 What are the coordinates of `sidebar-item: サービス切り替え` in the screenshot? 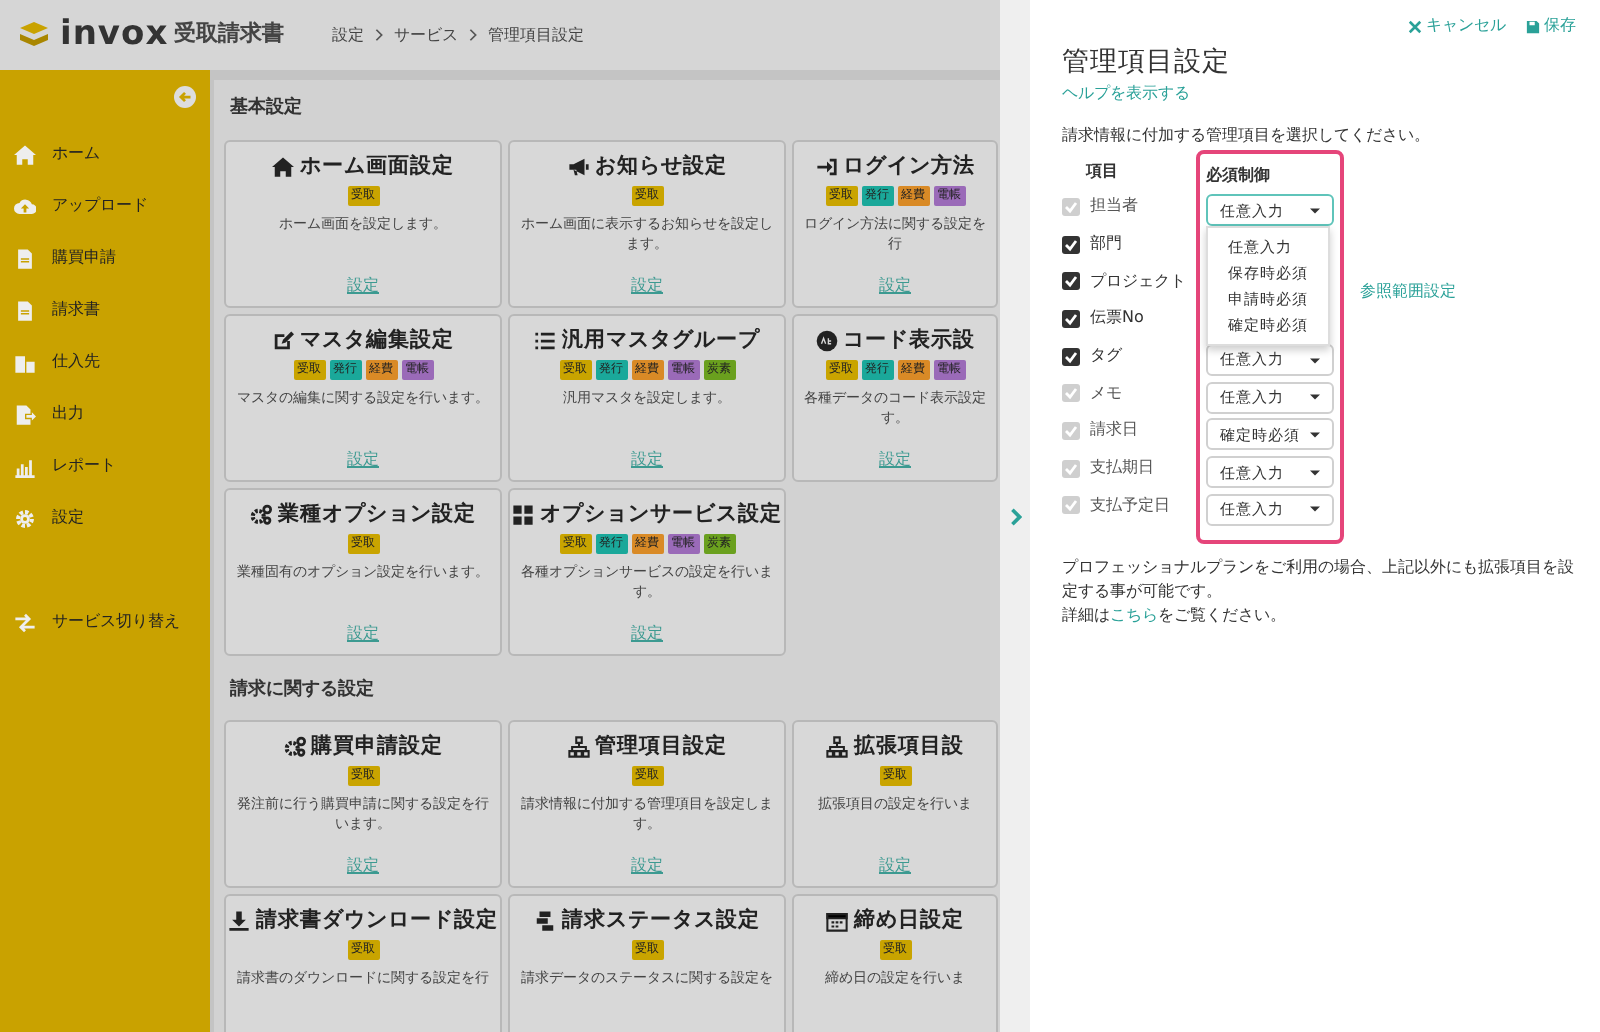 It's located at (105, 622).